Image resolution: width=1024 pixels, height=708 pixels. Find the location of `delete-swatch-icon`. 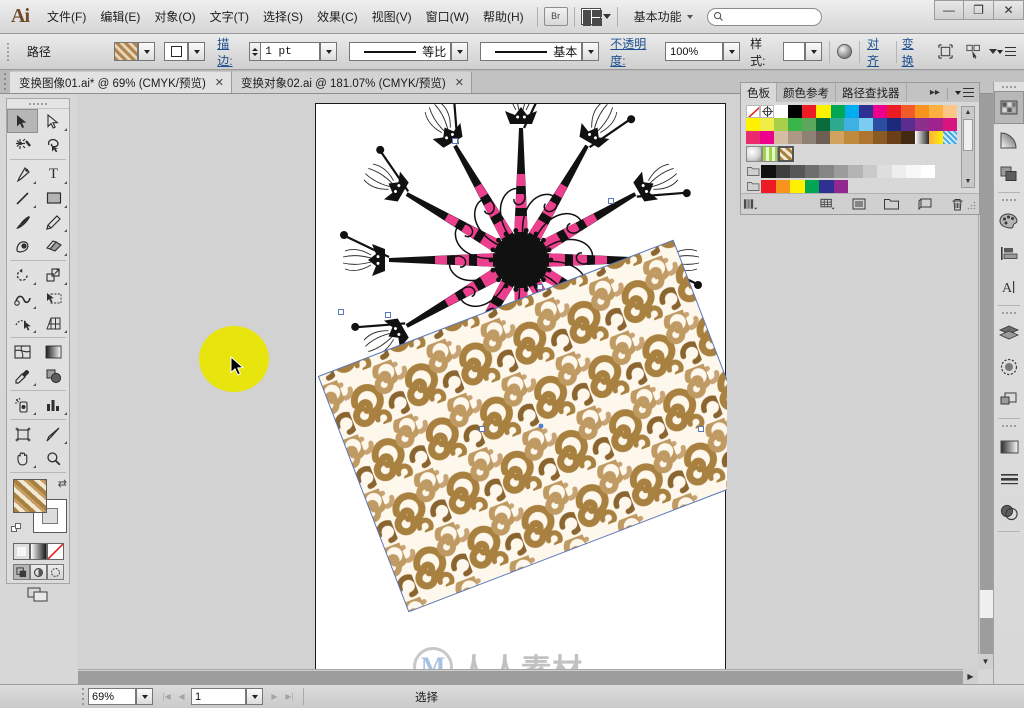

delete-swatch-icon is located at coordinates (957, 204).